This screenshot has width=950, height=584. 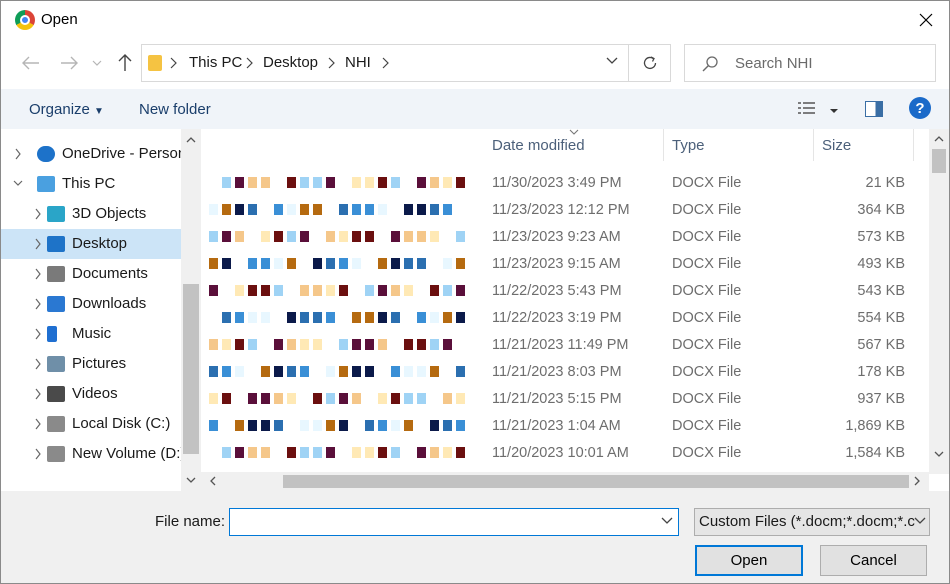 What do you see at coordinates (475, 20) in the screenshot?
I see `title-bar: Open` at bounding box center [475, 20].